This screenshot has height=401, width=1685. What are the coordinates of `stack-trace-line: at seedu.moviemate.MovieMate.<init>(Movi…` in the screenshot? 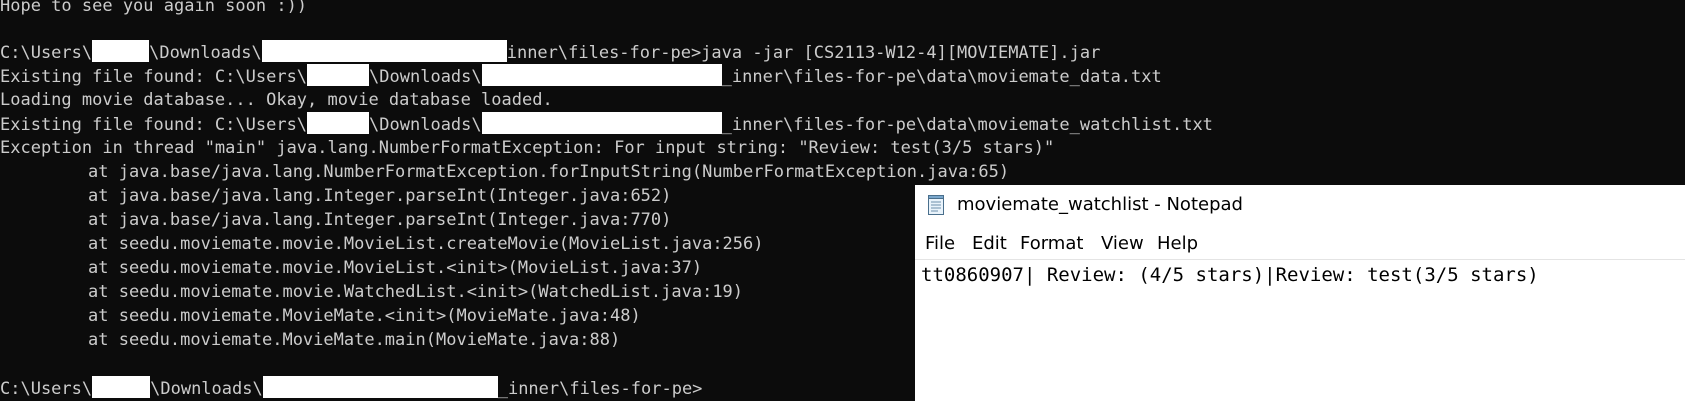 It's located at (364, 316).